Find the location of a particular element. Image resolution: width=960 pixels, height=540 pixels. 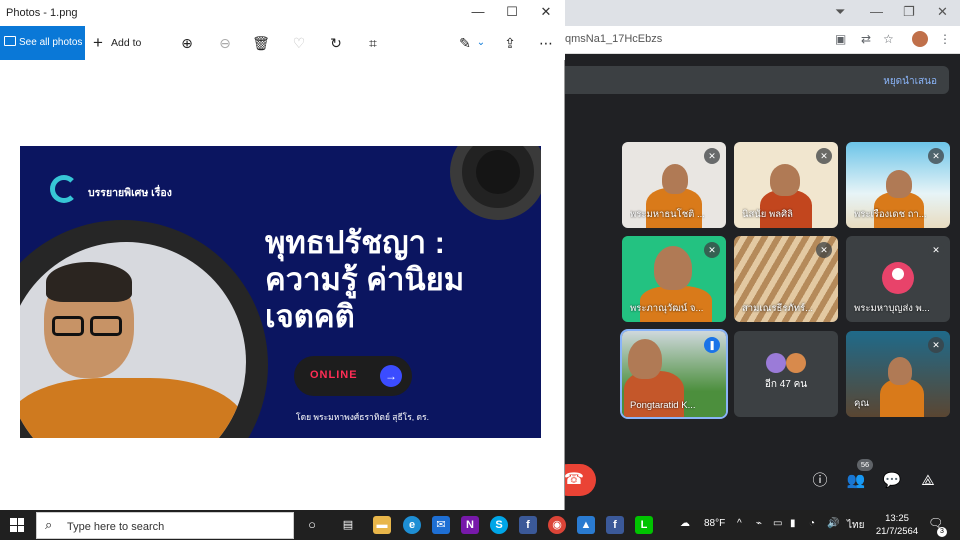

chrome-tabstrip: ⏷ — ❐ ✕ is located at coordinates (762, 13).